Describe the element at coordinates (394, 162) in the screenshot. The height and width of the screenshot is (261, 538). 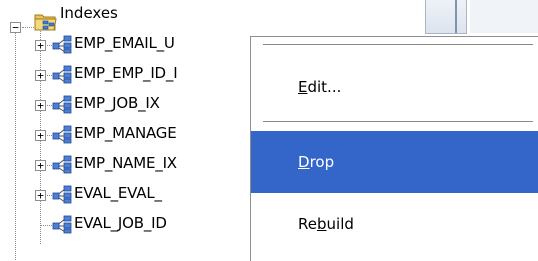
I see `menu-item-drop: Drop` at that location.